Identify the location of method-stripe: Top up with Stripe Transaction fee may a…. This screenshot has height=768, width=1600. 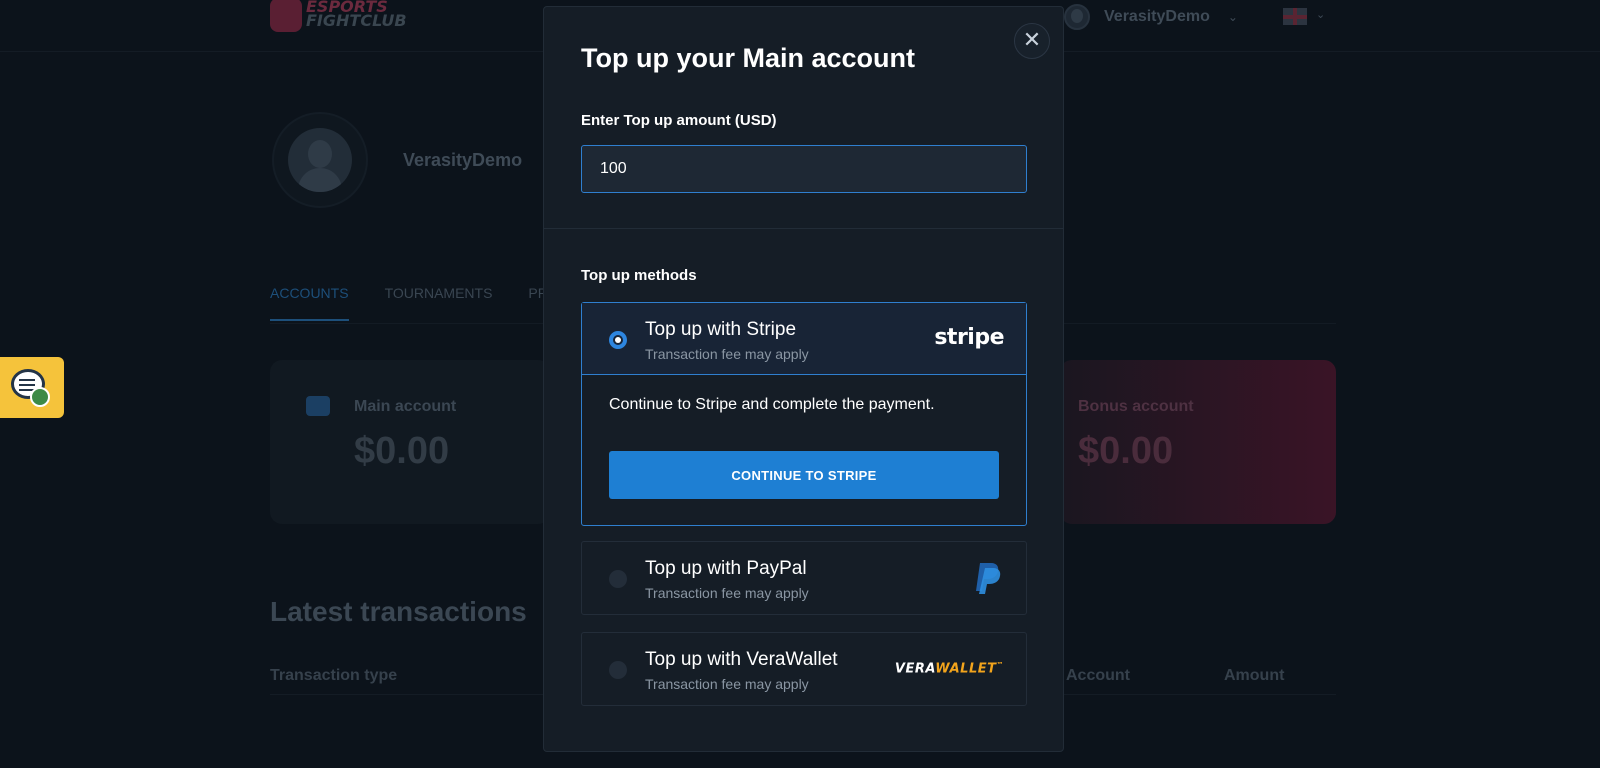
(804, 414).